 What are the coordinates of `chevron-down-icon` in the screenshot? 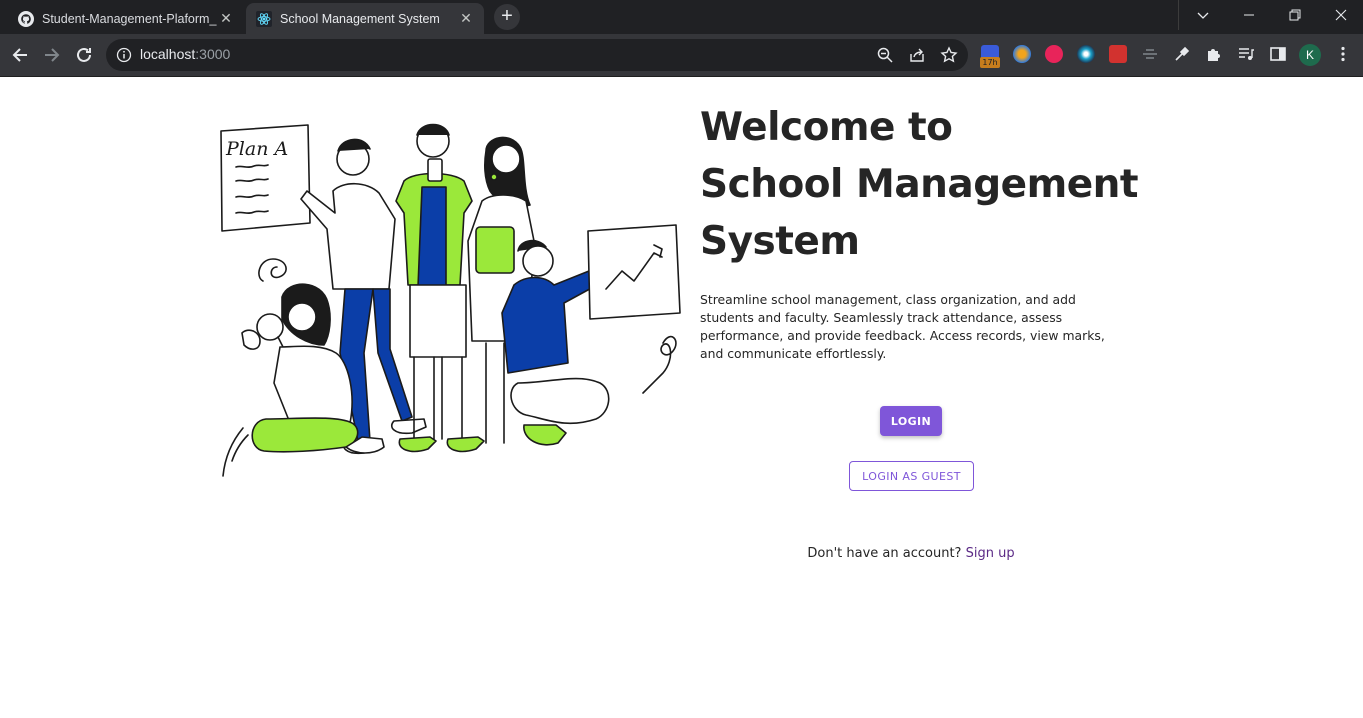 It's located at (1203, 15).